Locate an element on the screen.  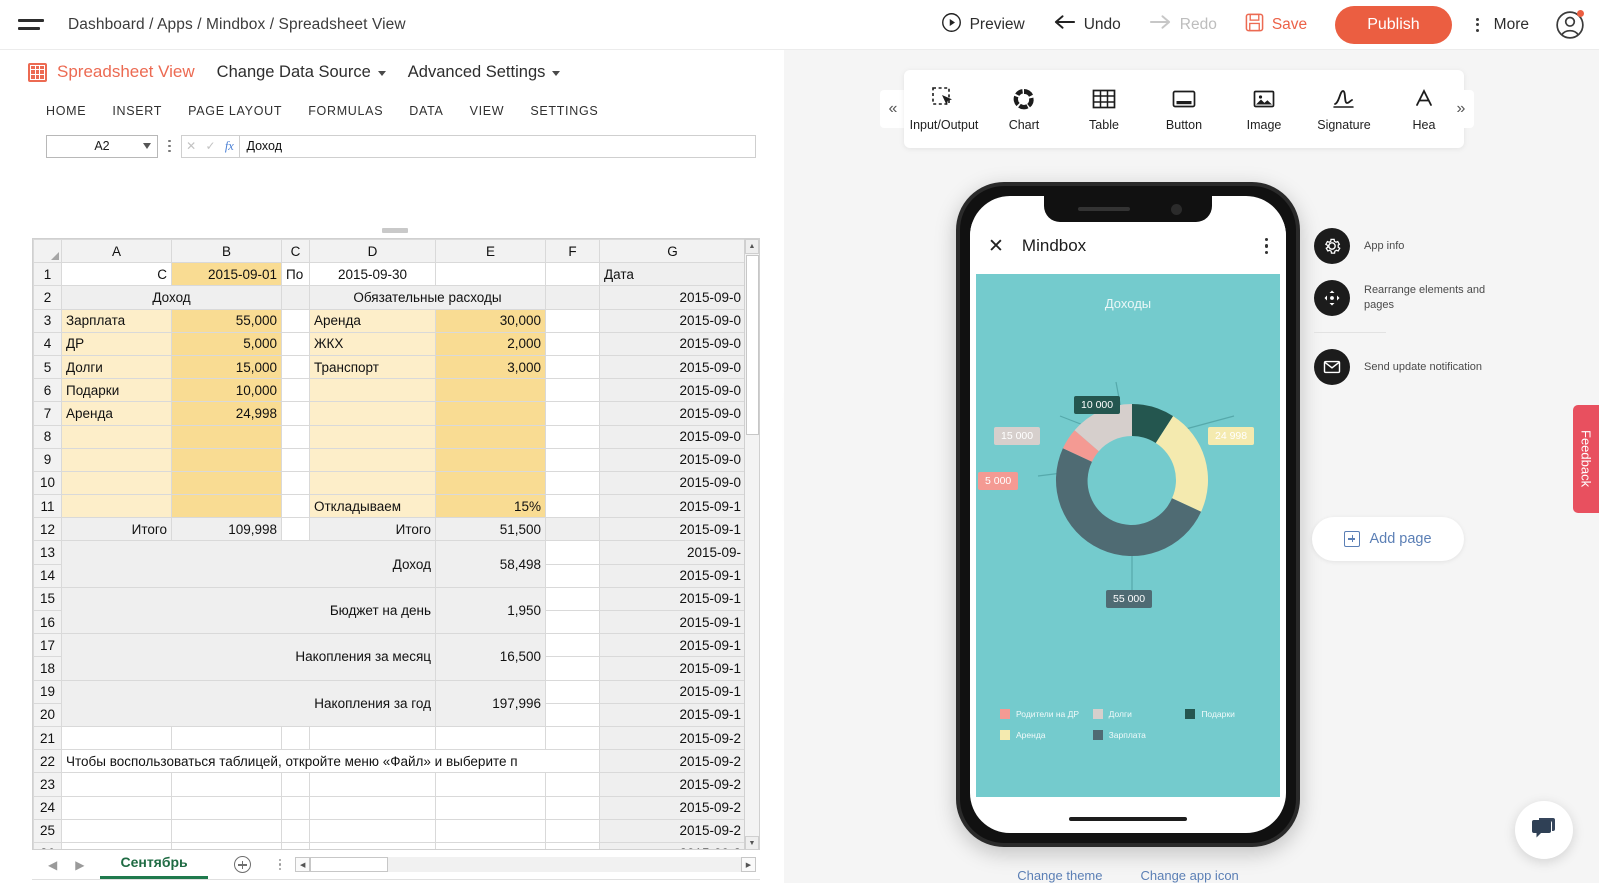
cell-a21 is located at coordinates (116, 738).